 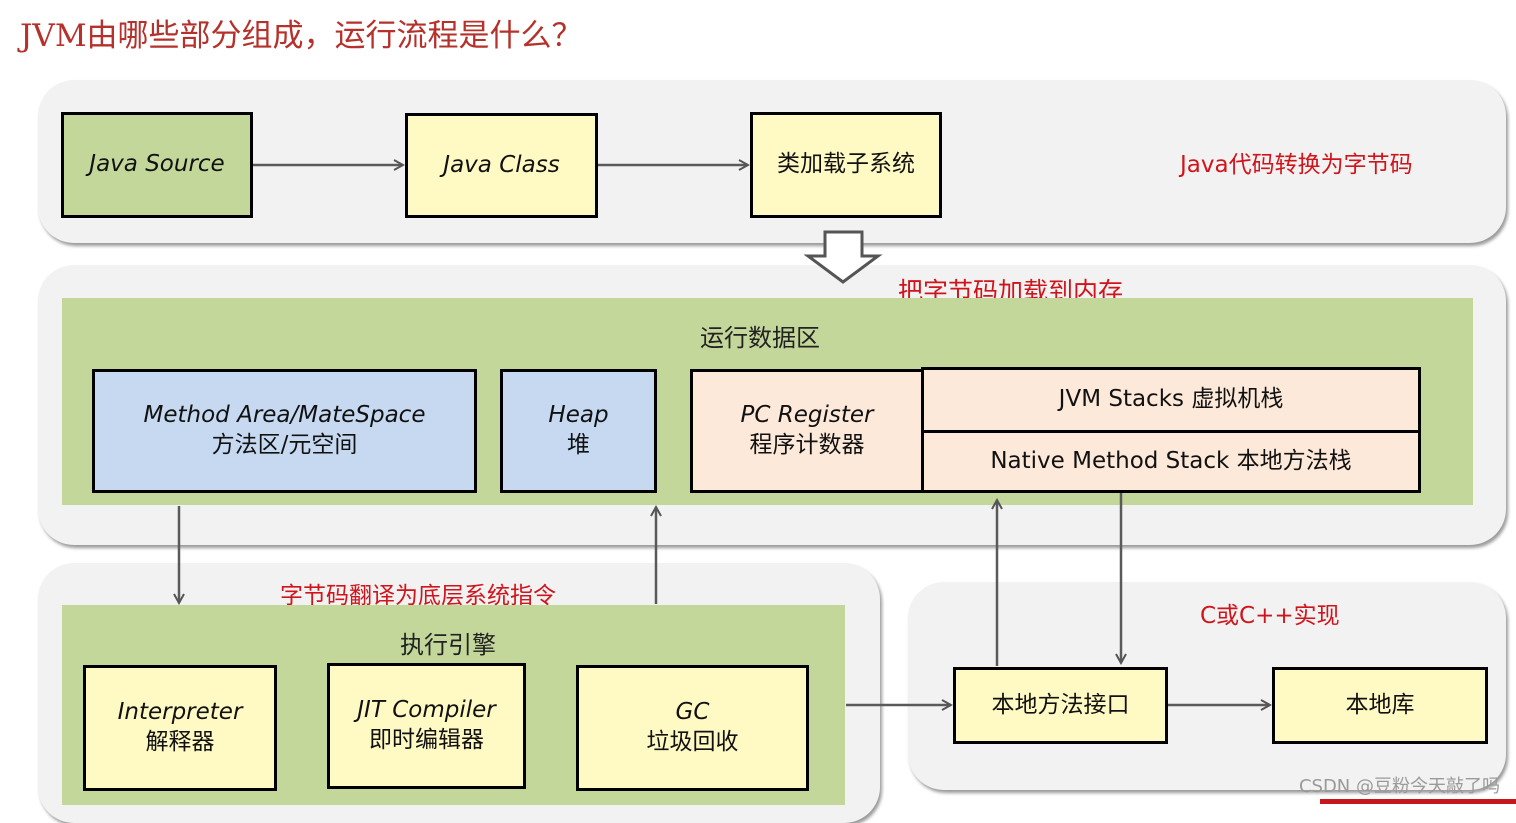 I want to click on watermark: CSDN @豆粉今天敲了吗, so click(x=1399, y=786).